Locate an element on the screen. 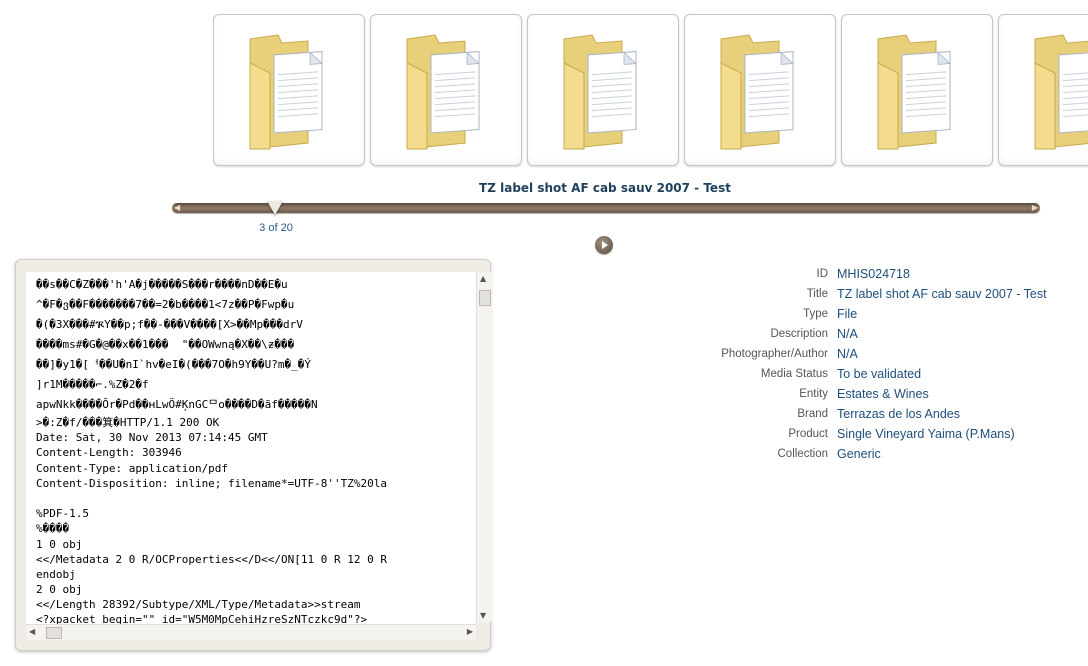 Image resolution: width=1088 pixels, height=666 pixels. detail-value: Single Vineyard Yaima (P.Mans) is located at coordinates (926, 434).